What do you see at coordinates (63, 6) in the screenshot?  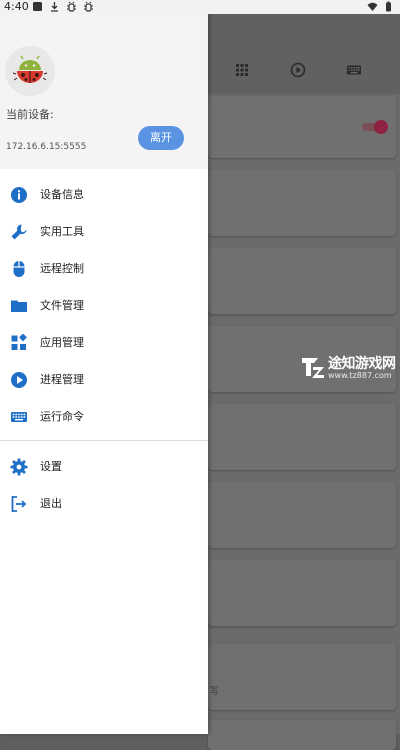 I see `notification-icons` at bounding box center [63, 6].